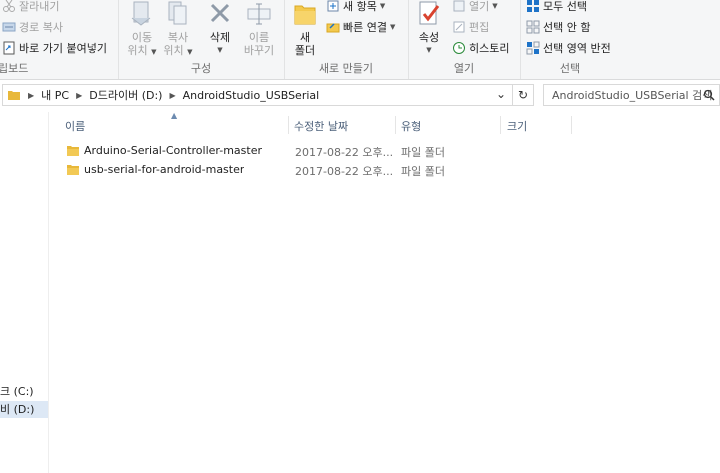 The height and width of the screenshot is (473, 720). What do you see at coordinates (429, 28) in the screenshot?
I see `properties-button: 속성 ▼` at bounding box center [429, 28].